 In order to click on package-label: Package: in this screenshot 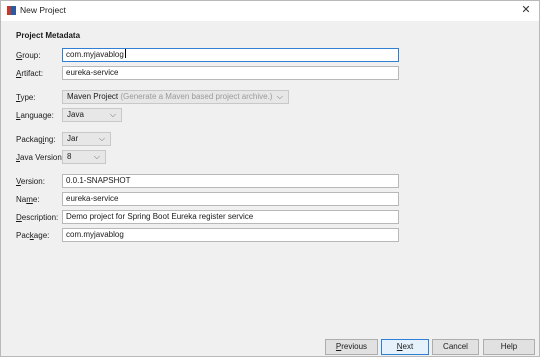, I will do `click(33, 235)`.